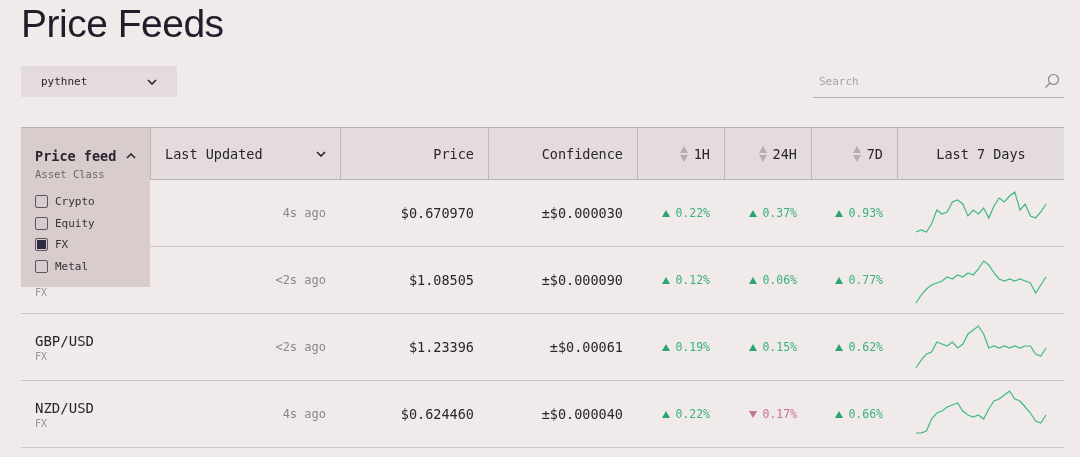 The height and width of the screenshot is (457, 1080). Describe the element at coordinates (859, 280) in the screenshot. I see `change-value: 0.77%` at that location.